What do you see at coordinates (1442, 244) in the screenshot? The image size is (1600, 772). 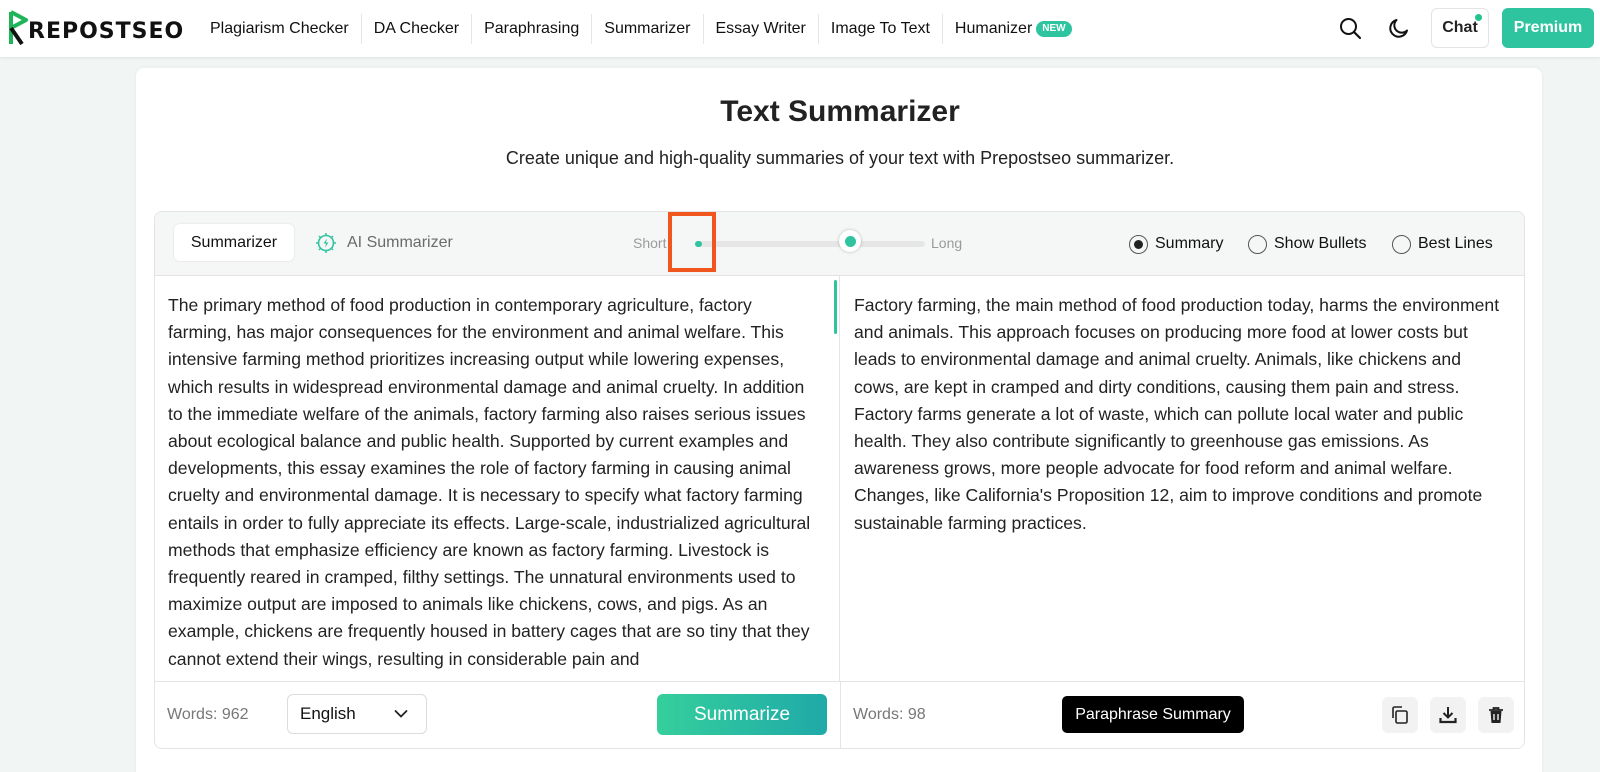 I see `mode-best-lines-radio: Best Lines` at bounding box center [1442, 244].